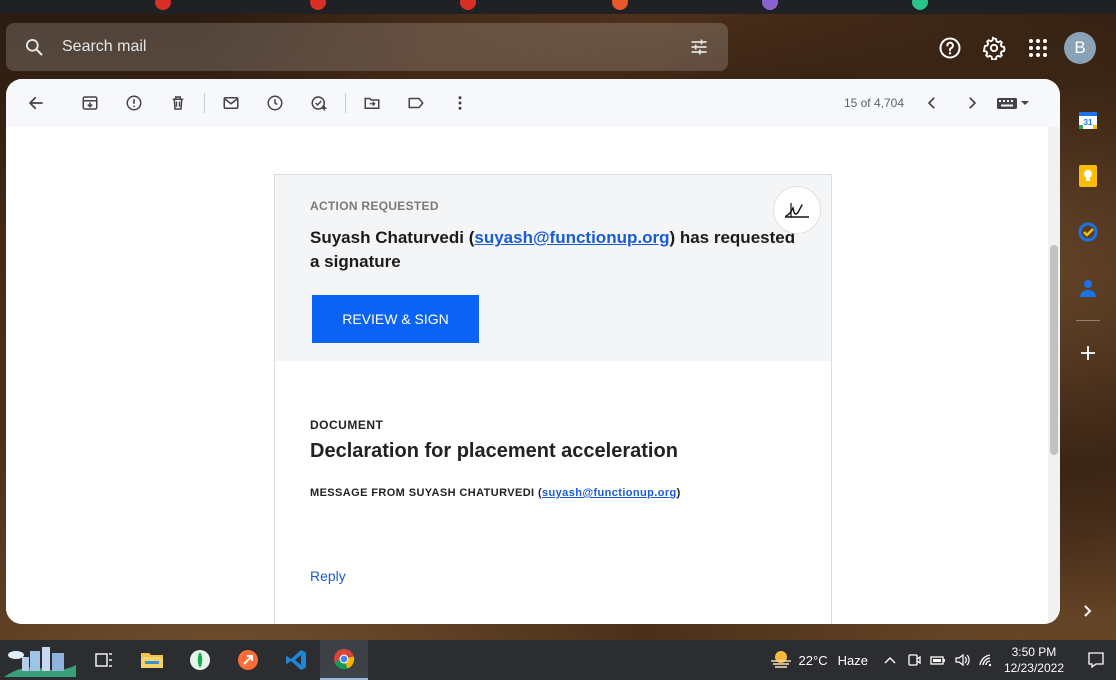  Describe the element at coordinates (134, 103) in the screenshot. I see `report-spam-icon` at that location.